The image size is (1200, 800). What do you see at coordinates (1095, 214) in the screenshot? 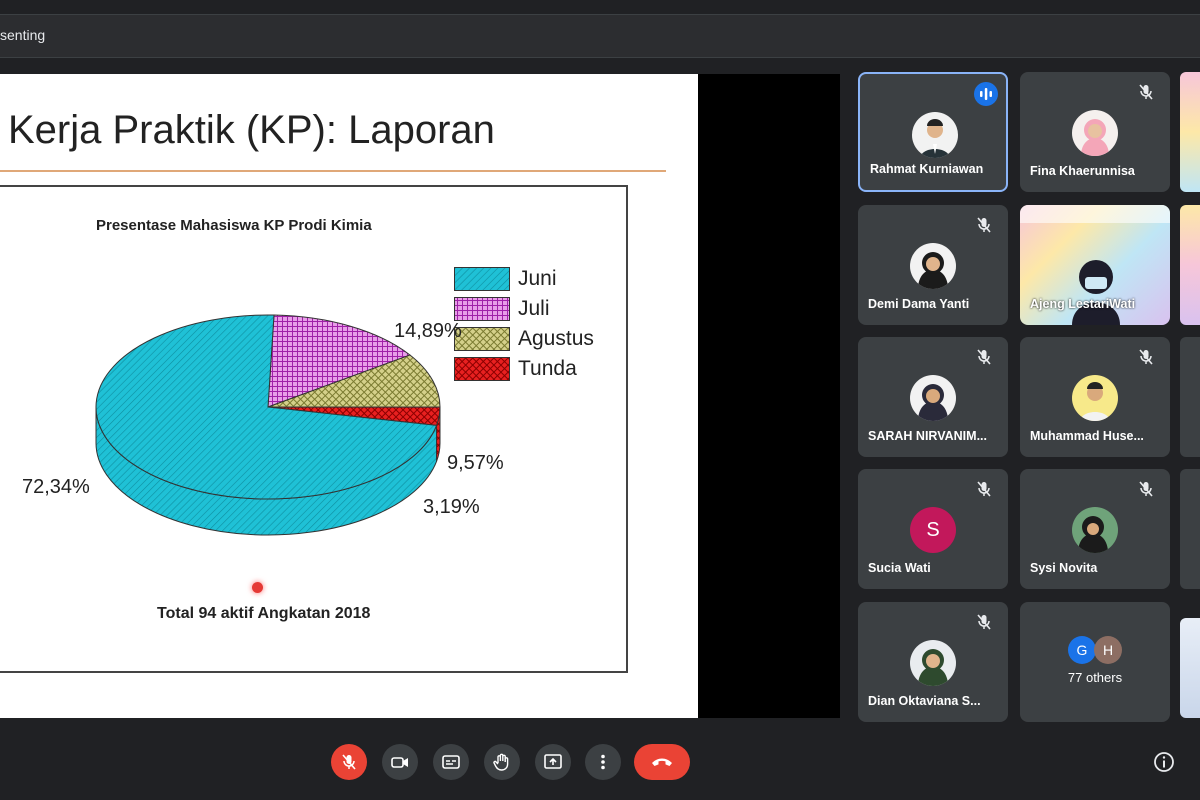
I see `video-banner` at bounding box center [1095, 214].